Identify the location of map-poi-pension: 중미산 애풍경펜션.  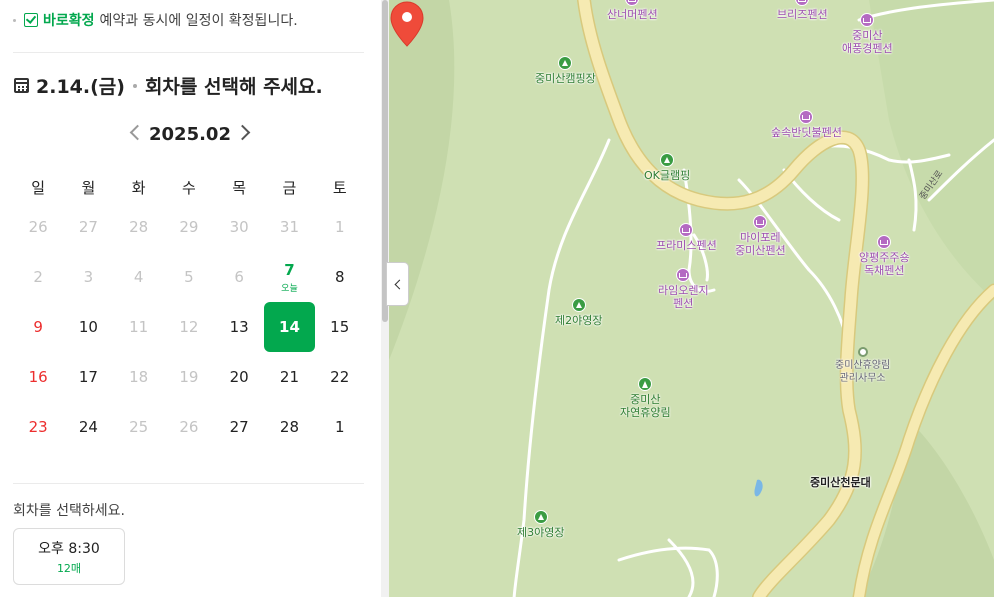
(867, 34).